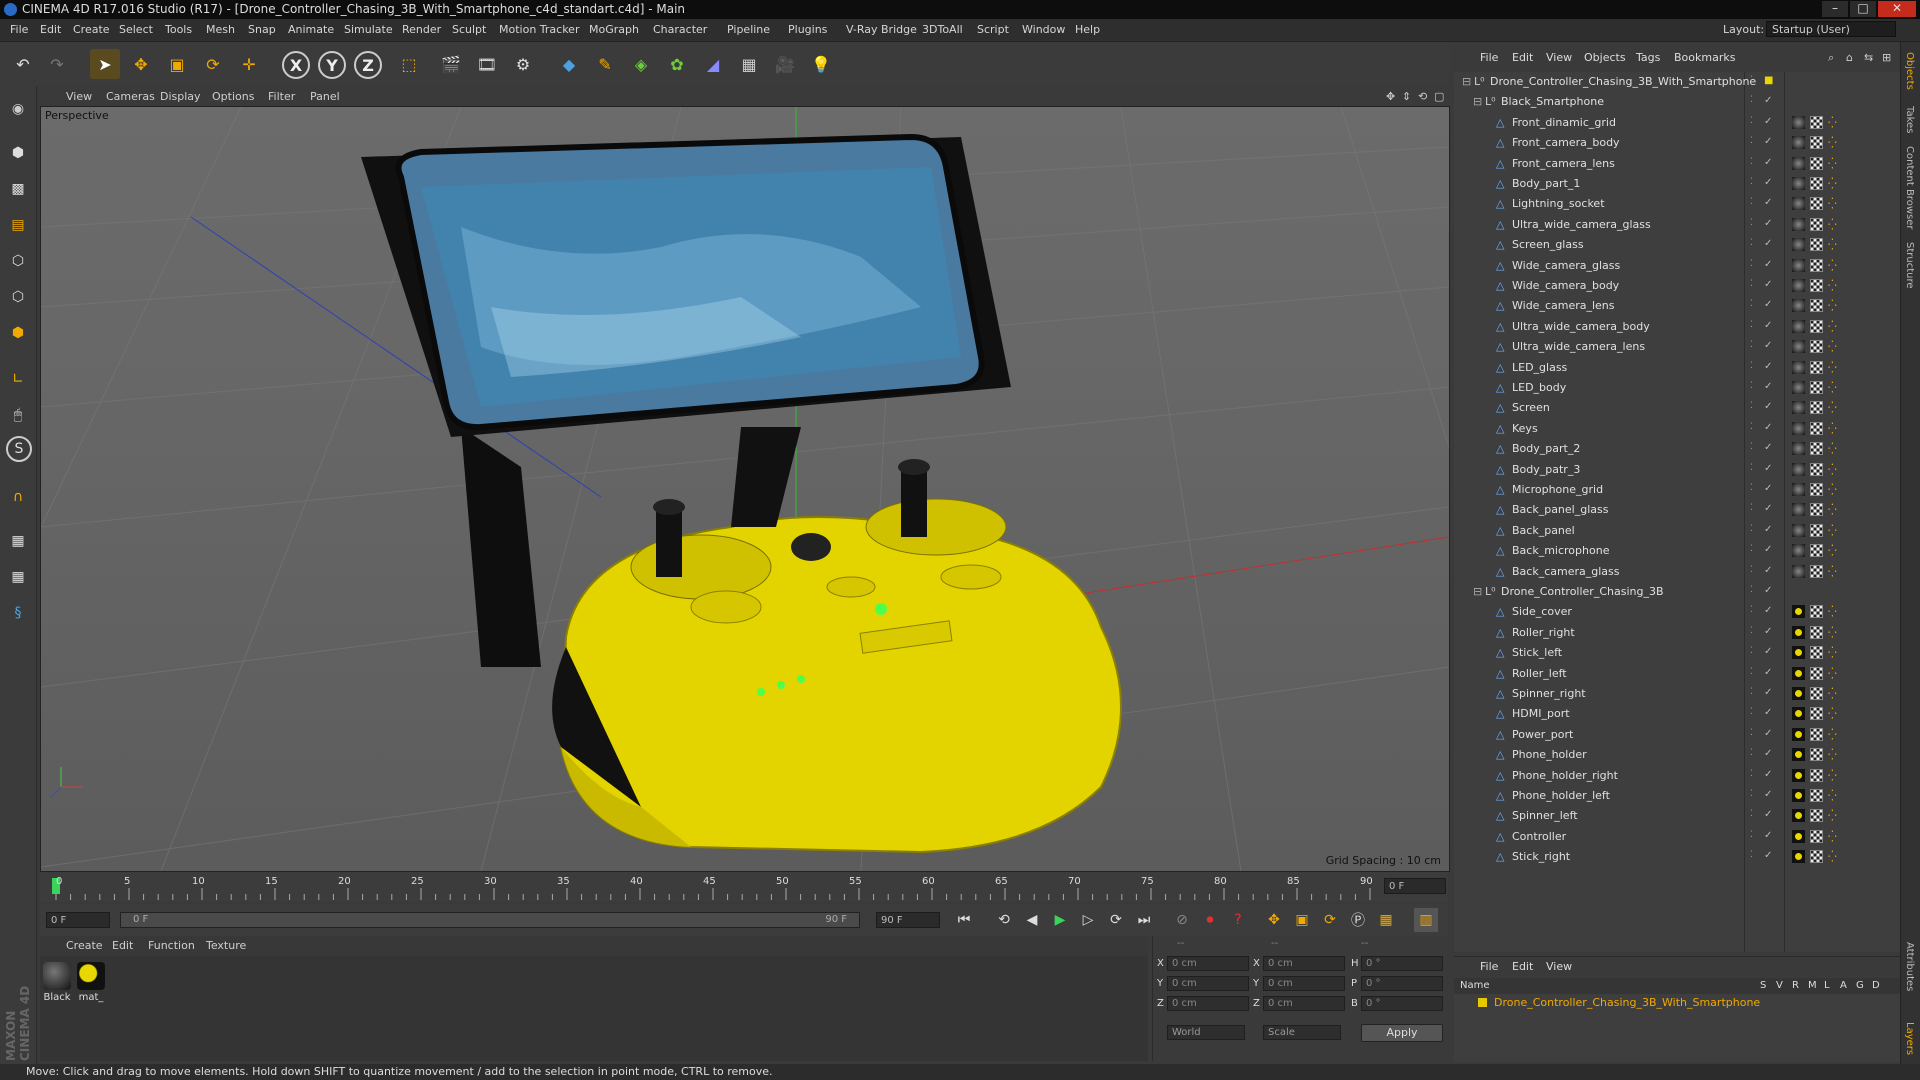 This screenshot has width=1920, height=1080. Describe the element at coordinates (1489, 966) in the screenshot. I see `layers-menu-file: File` at that location.